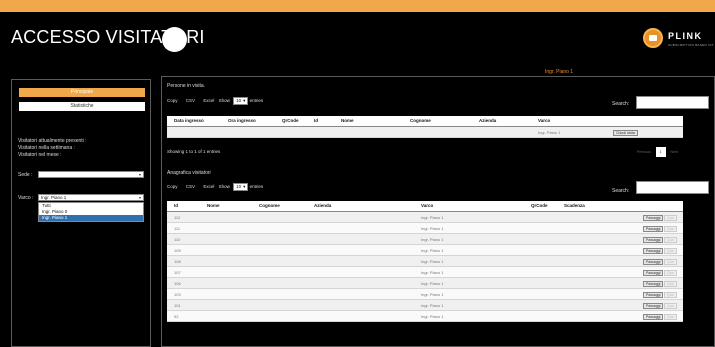  I want to click on col-scadenza: Scadenza, so click(574, 205).